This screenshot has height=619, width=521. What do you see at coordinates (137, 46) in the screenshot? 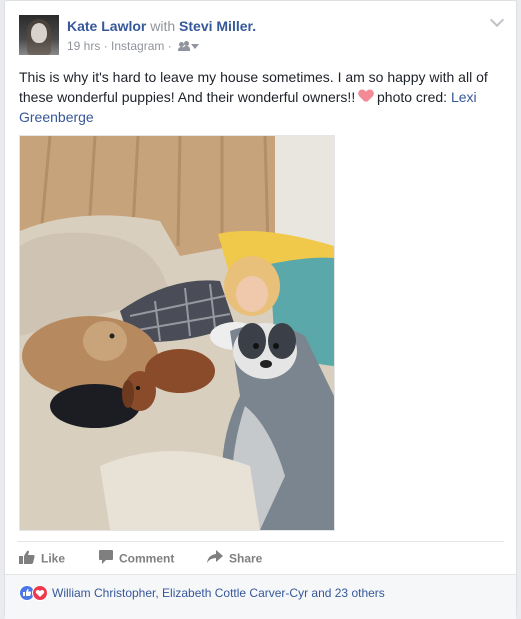
I see `post-source: Instagram` at bounding box center [137, 46].